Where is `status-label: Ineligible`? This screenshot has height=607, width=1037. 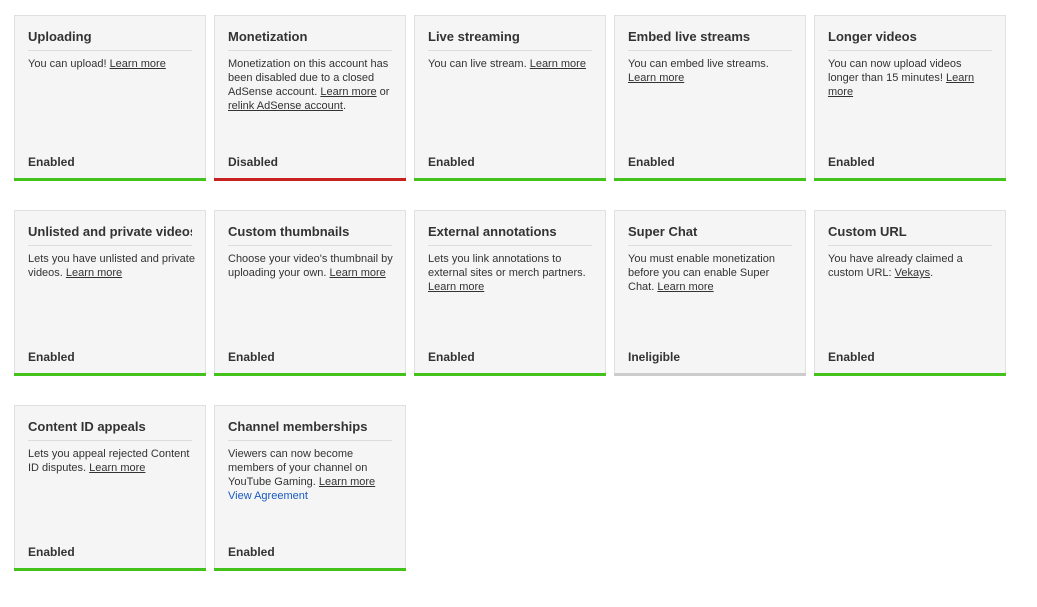 status-label: Ineligible is located at coordinates (654, 357).